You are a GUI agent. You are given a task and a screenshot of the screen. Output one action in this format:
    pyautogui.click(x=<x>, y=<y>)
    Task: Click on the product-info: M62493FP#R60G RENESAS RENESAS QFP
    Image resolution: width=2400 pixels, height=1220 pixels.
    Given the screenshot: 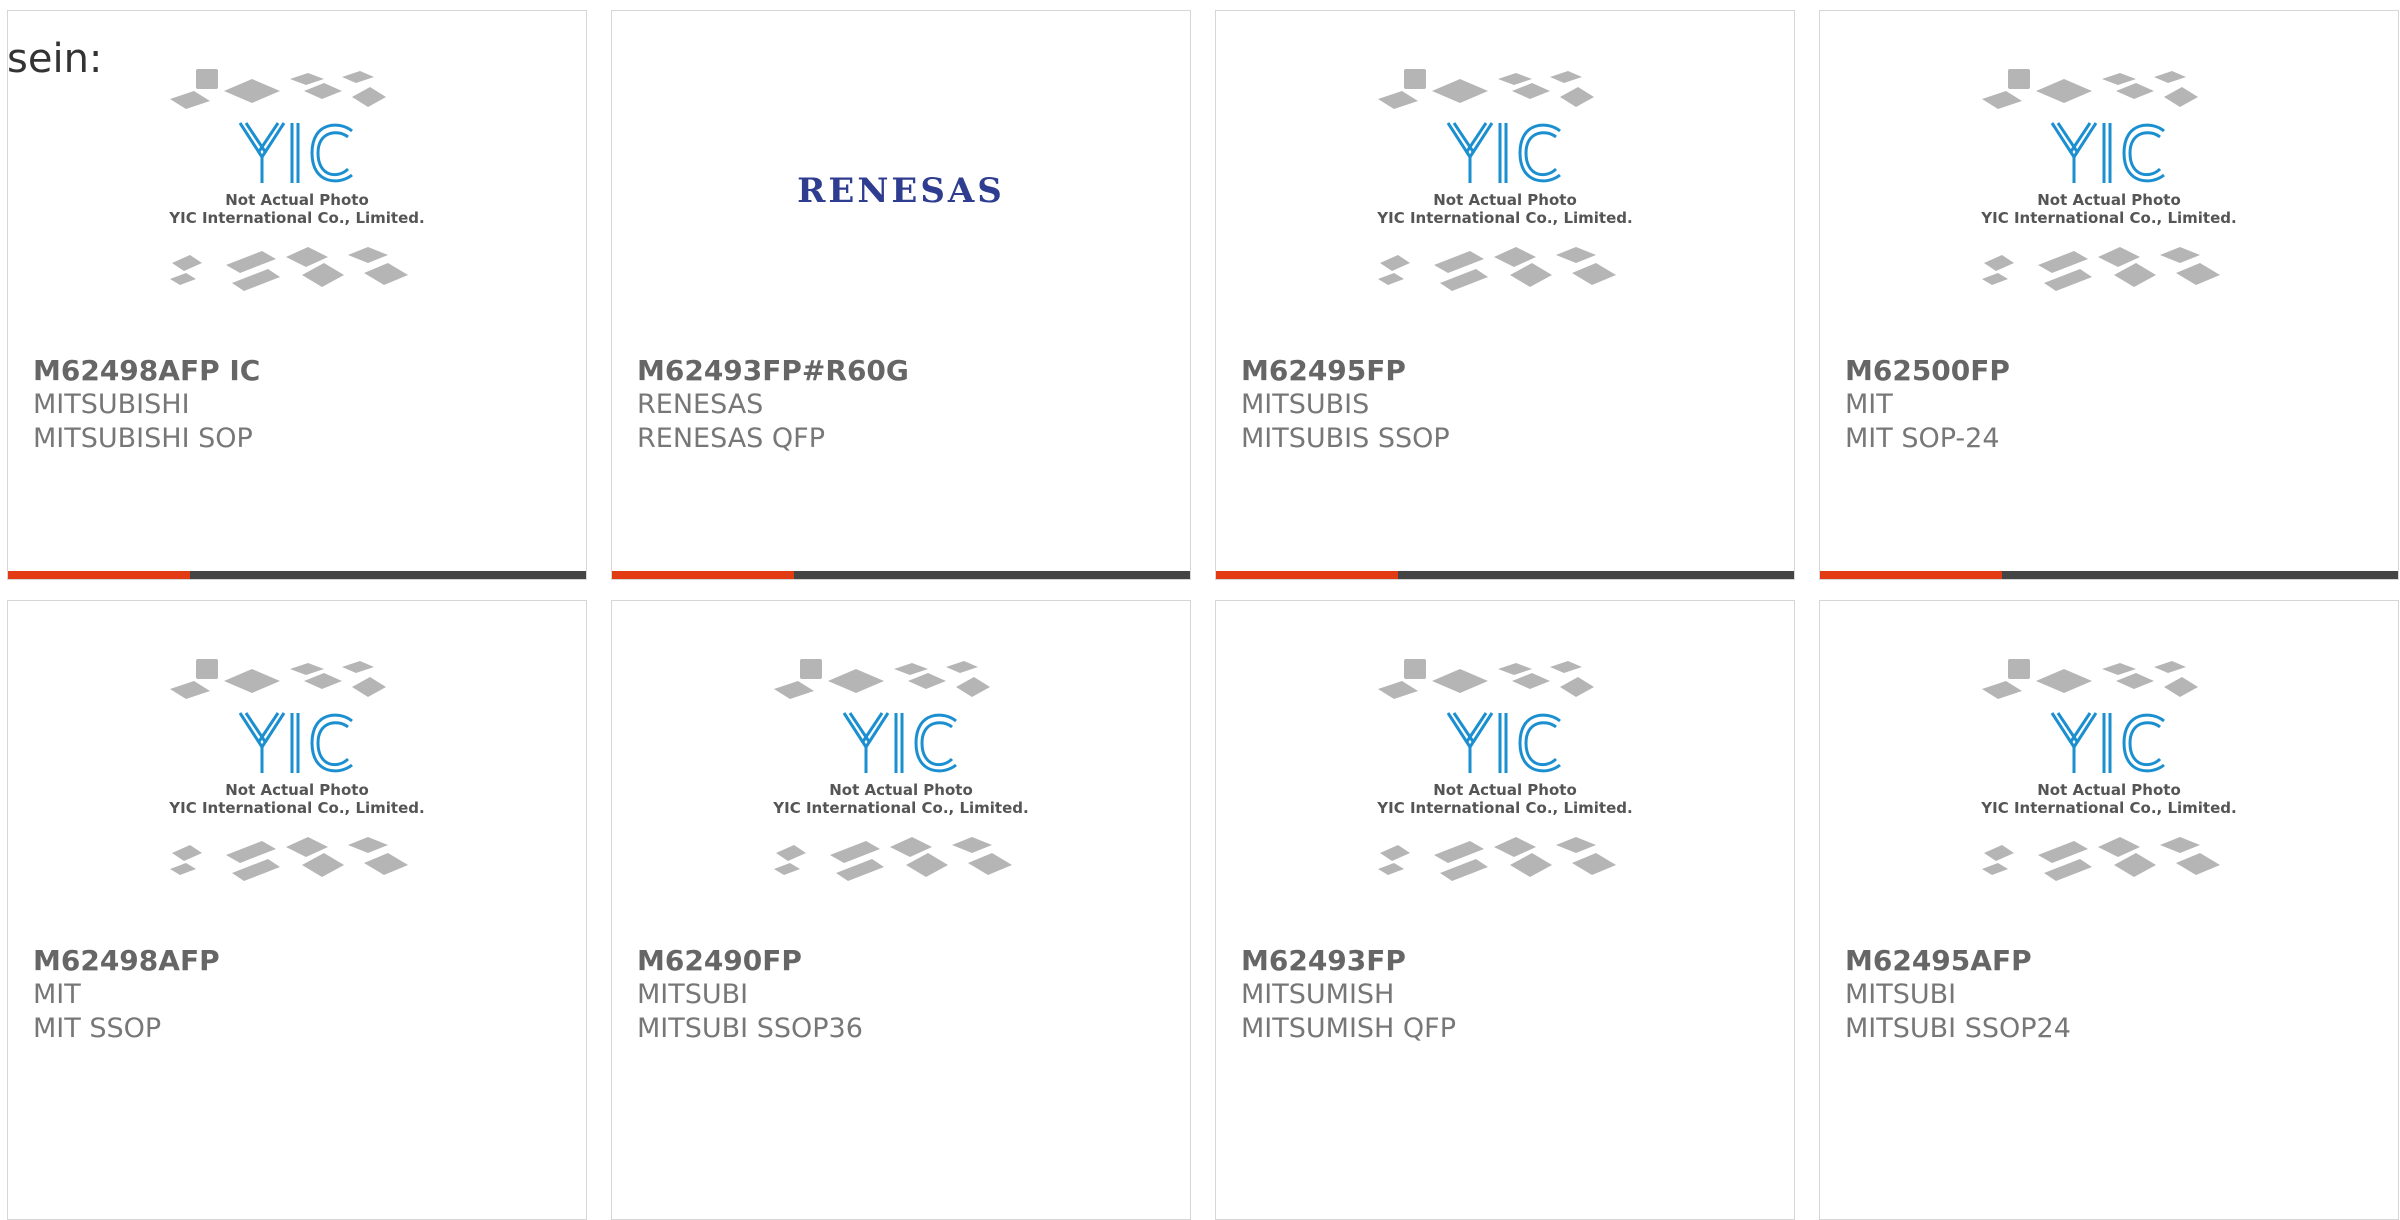 What is the action you would take?
    pyautogui.click(x=908, y=405)
    